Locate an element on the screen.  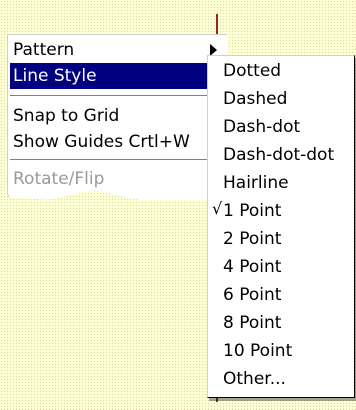
menu-item-line-style: Line Style is located at coordinates (115, 76).